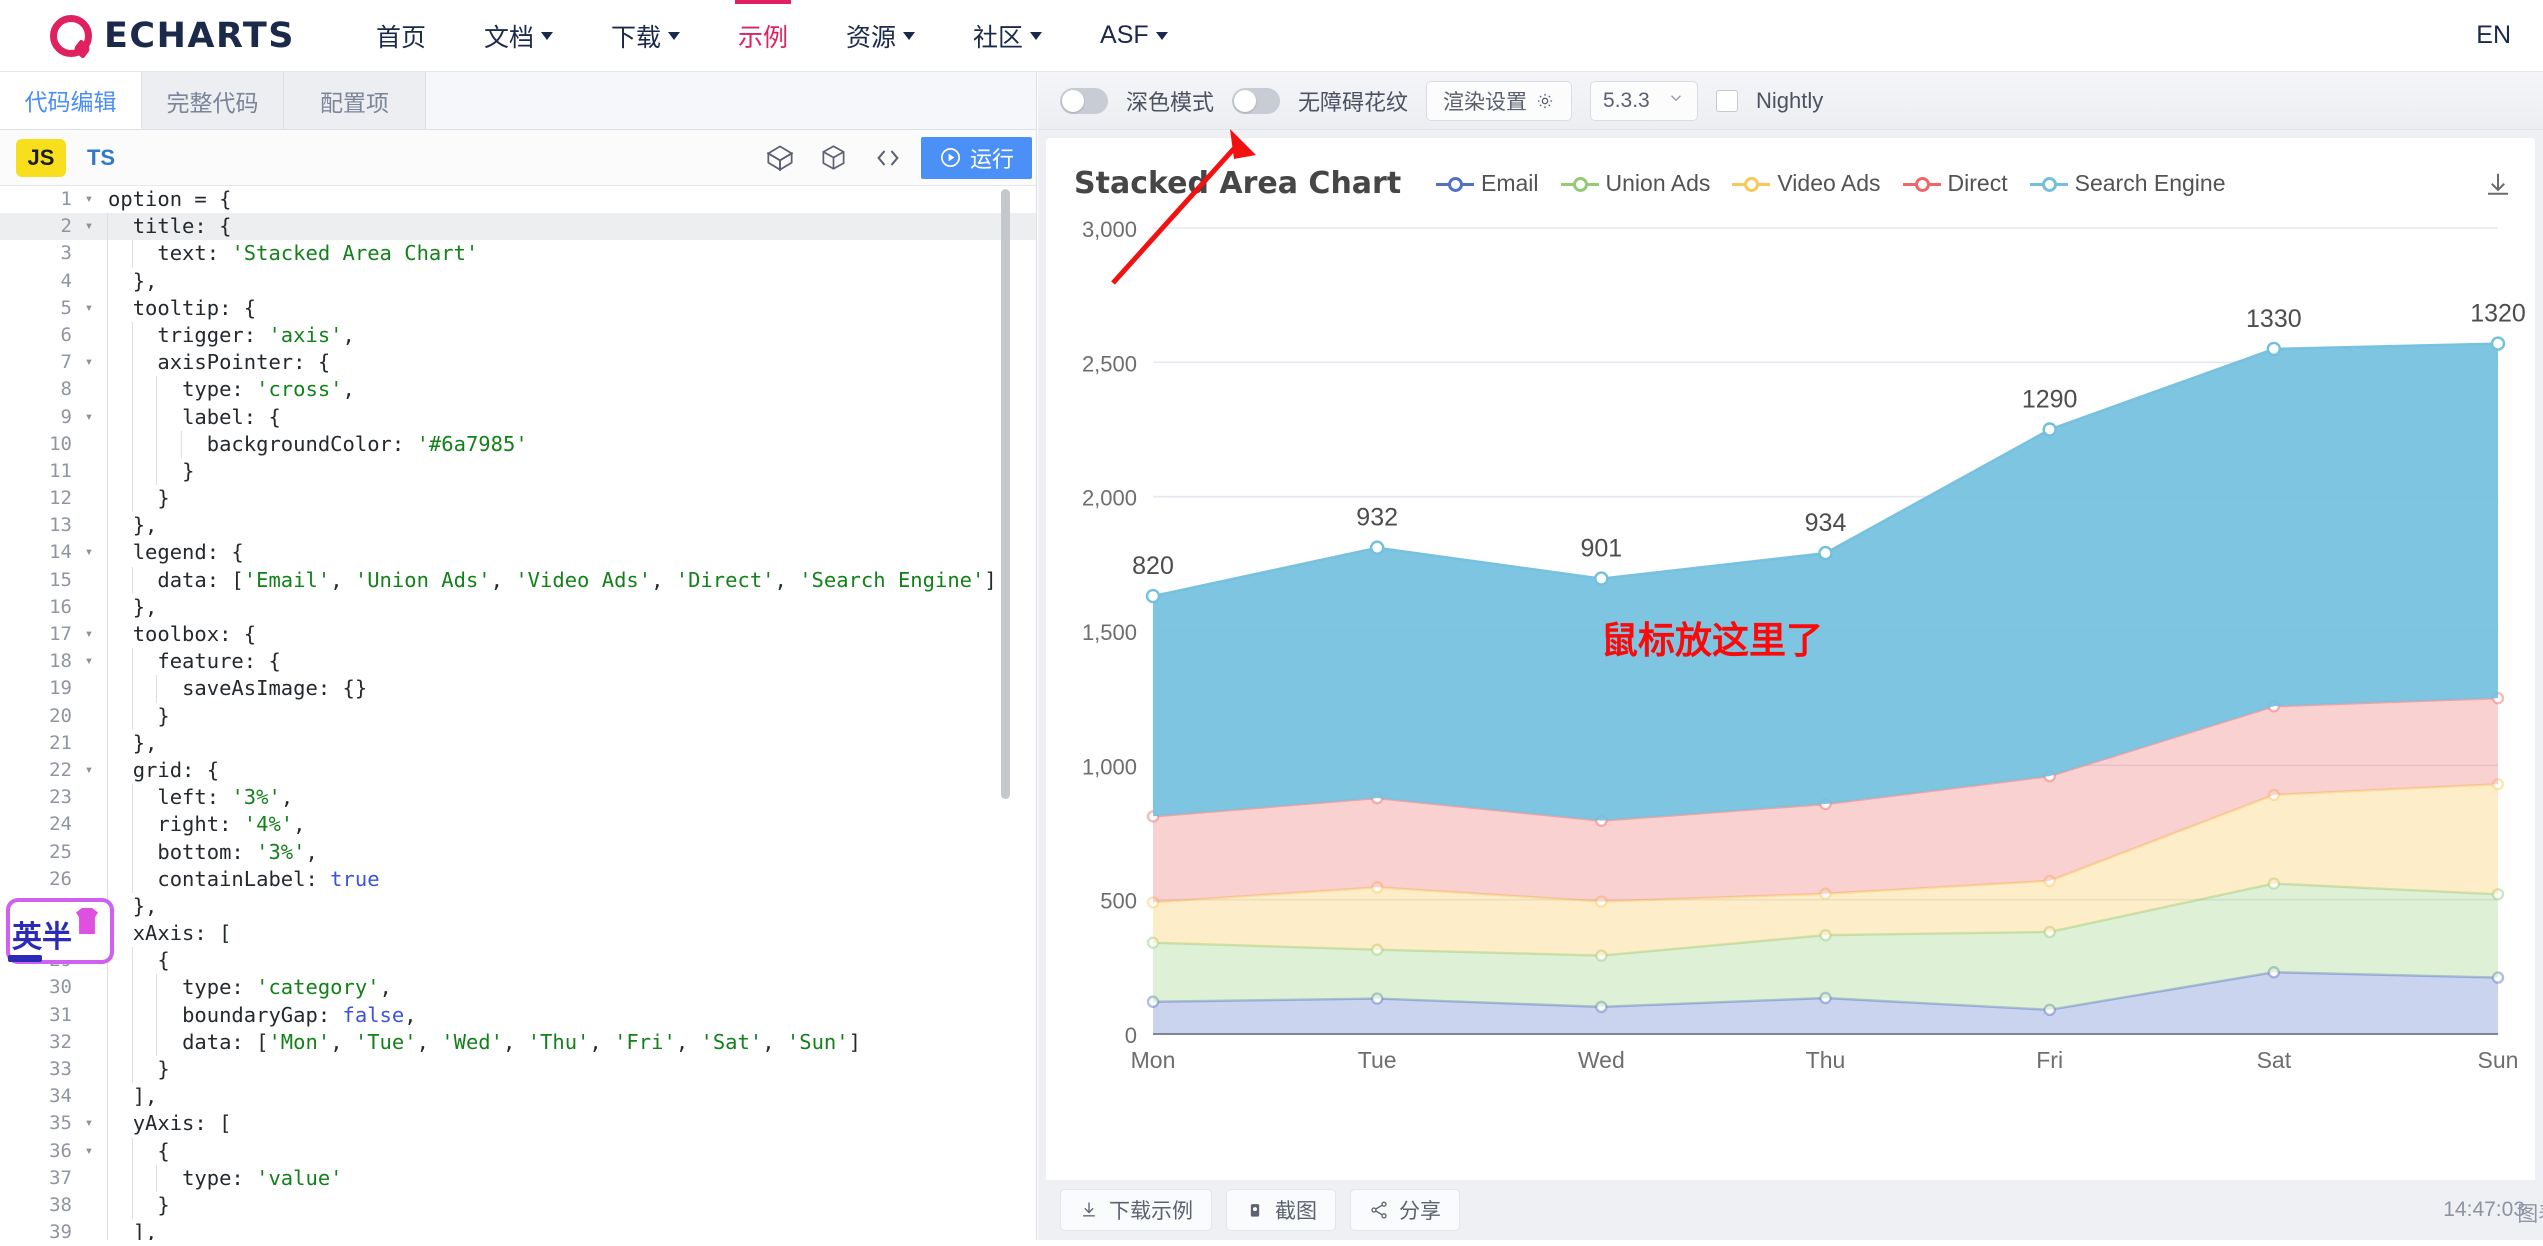 The image size is (2543, 1246). What do you see at coordinates (1405, 1210) in the screenshot?
I see `share-button: 分享` at bounding box center [1405, 1210].